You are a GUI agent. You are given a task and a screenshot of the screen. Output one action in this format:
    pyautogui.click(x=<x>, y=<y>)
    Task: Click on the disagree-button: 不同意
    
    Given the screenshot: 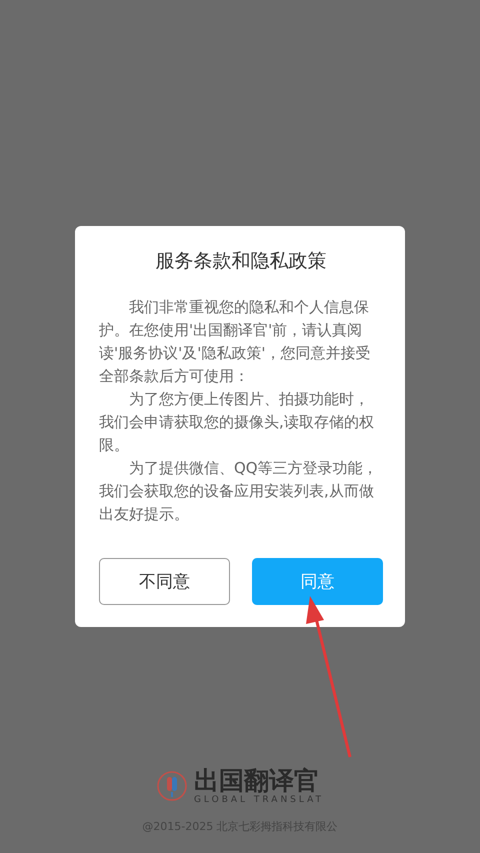 What is the action you would take?
    pyautogui.click(x=164, y=581)
    